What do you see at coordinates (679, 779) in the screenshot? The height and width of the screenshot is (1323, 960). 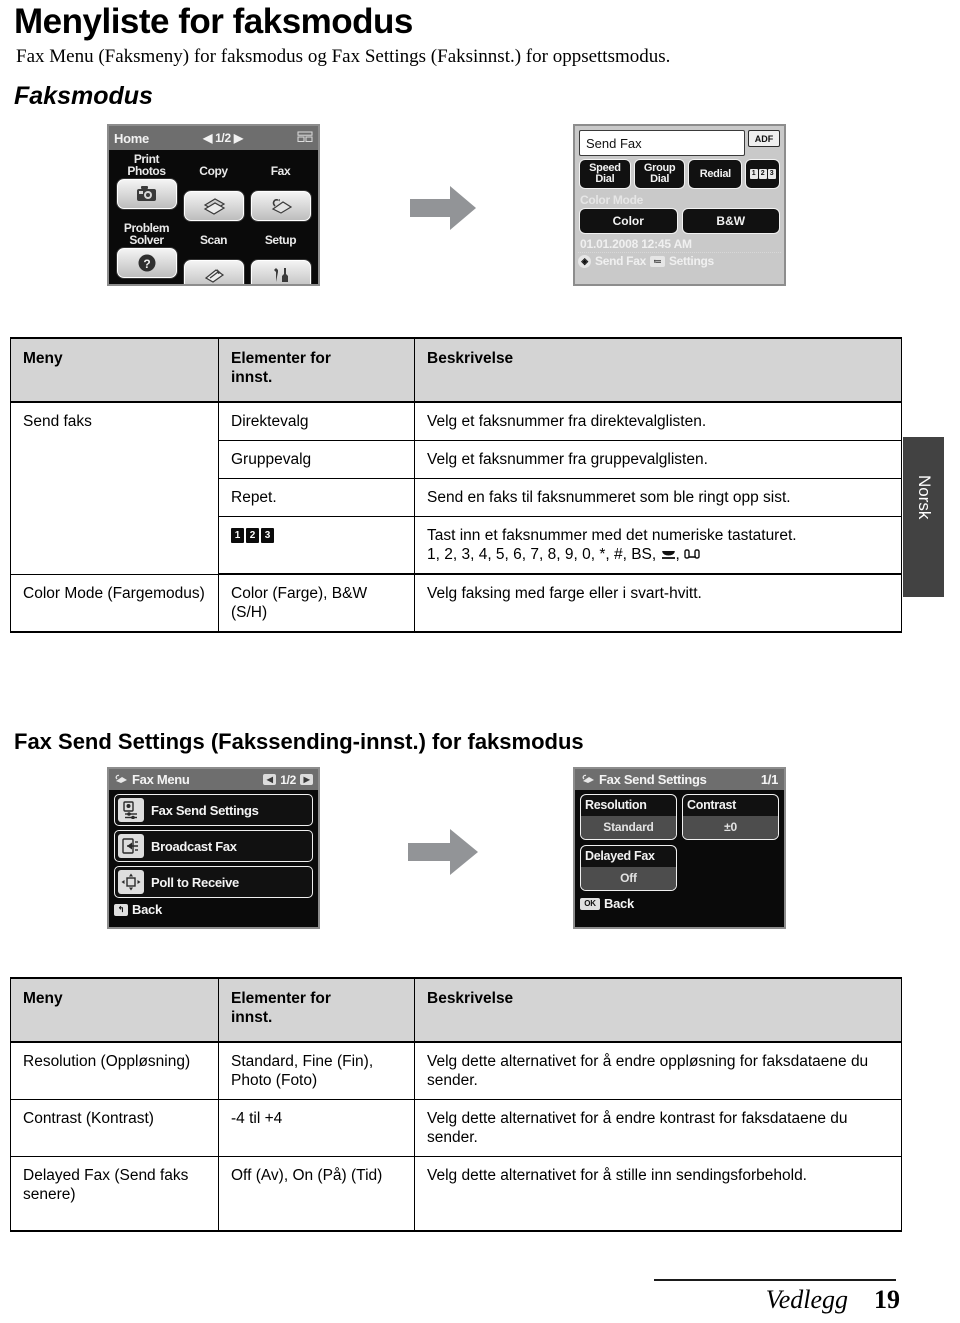 I see `lcd-fss-titlebar: Fax Send Settings 1/1` at bounding box center [679, 779].